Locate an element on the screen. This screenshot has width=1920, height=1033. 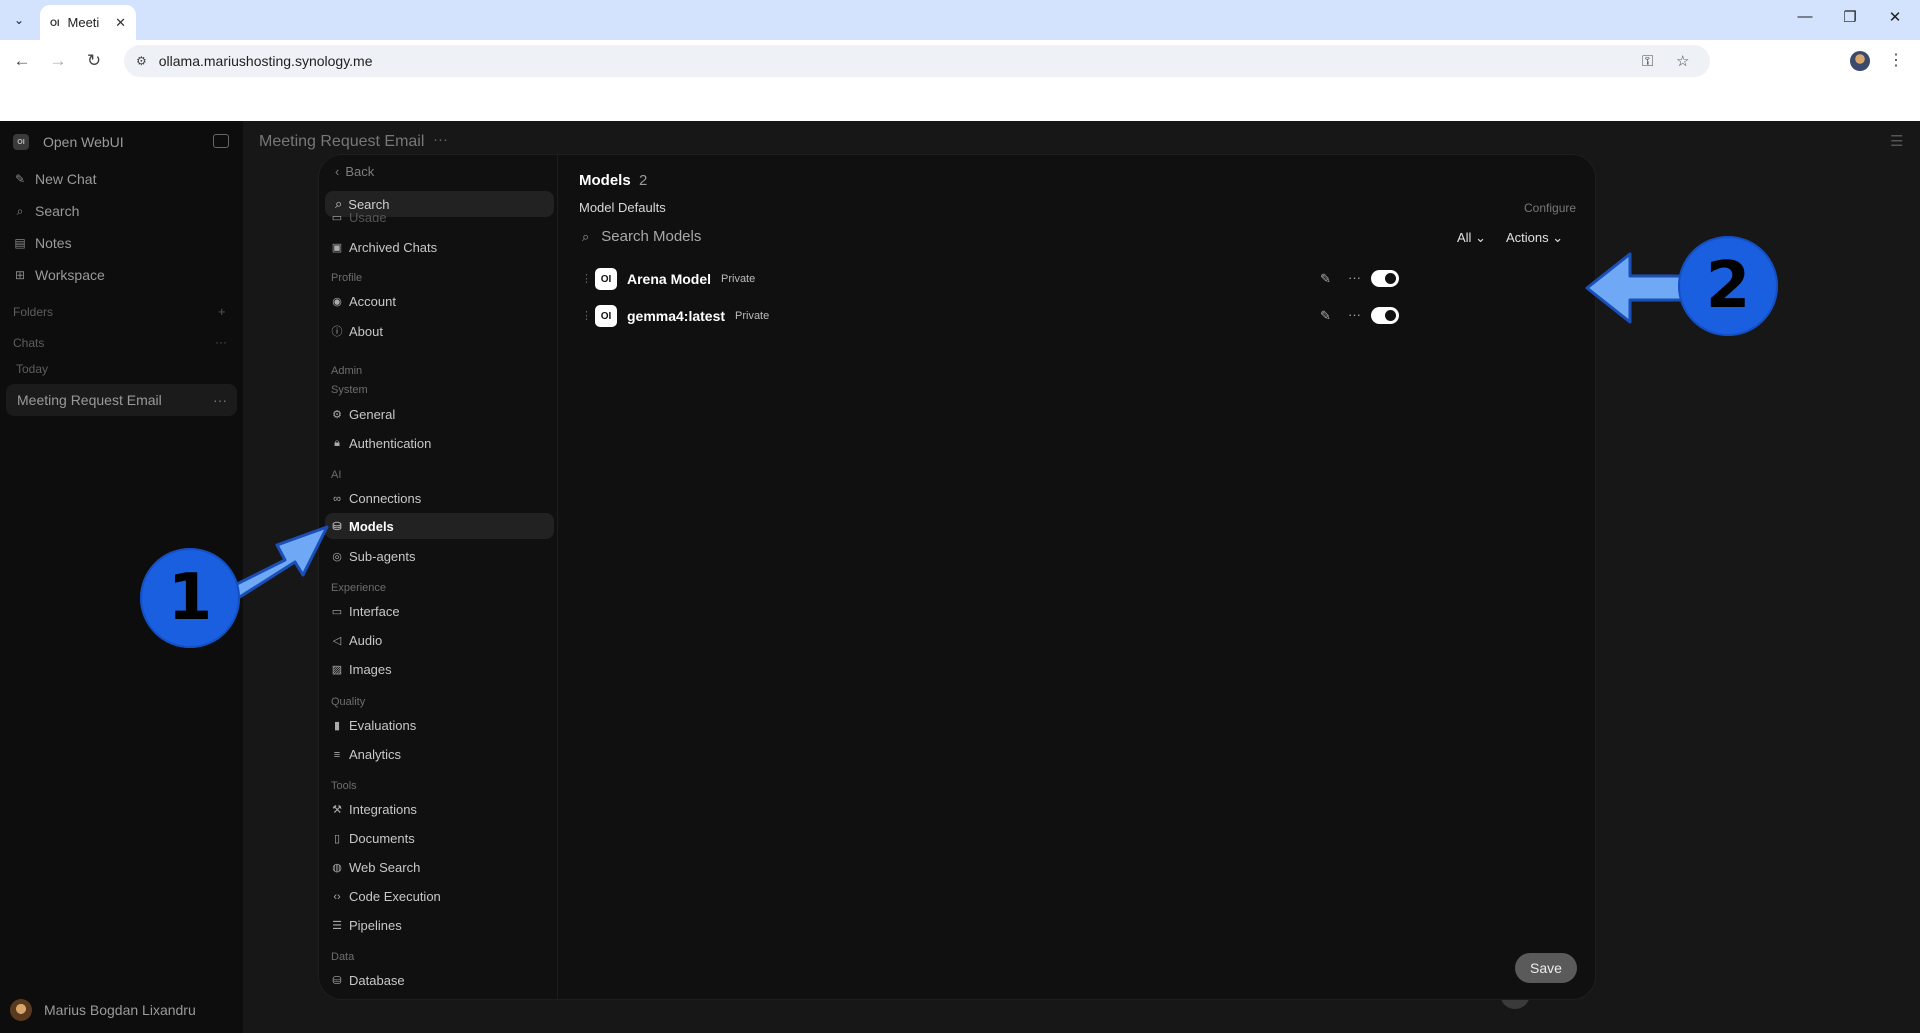
sidebar-item-workspace: ⊞ Workspace is located at coordinates (59, 275).